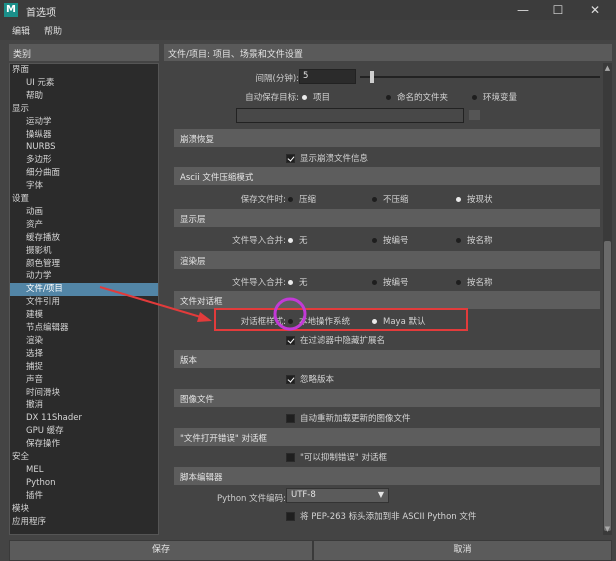 This screenshot has height=561, width=616. Describe the element at coordinates (387, 398) in the screenshot. I see `section-image-files: 图像文件` at that location.